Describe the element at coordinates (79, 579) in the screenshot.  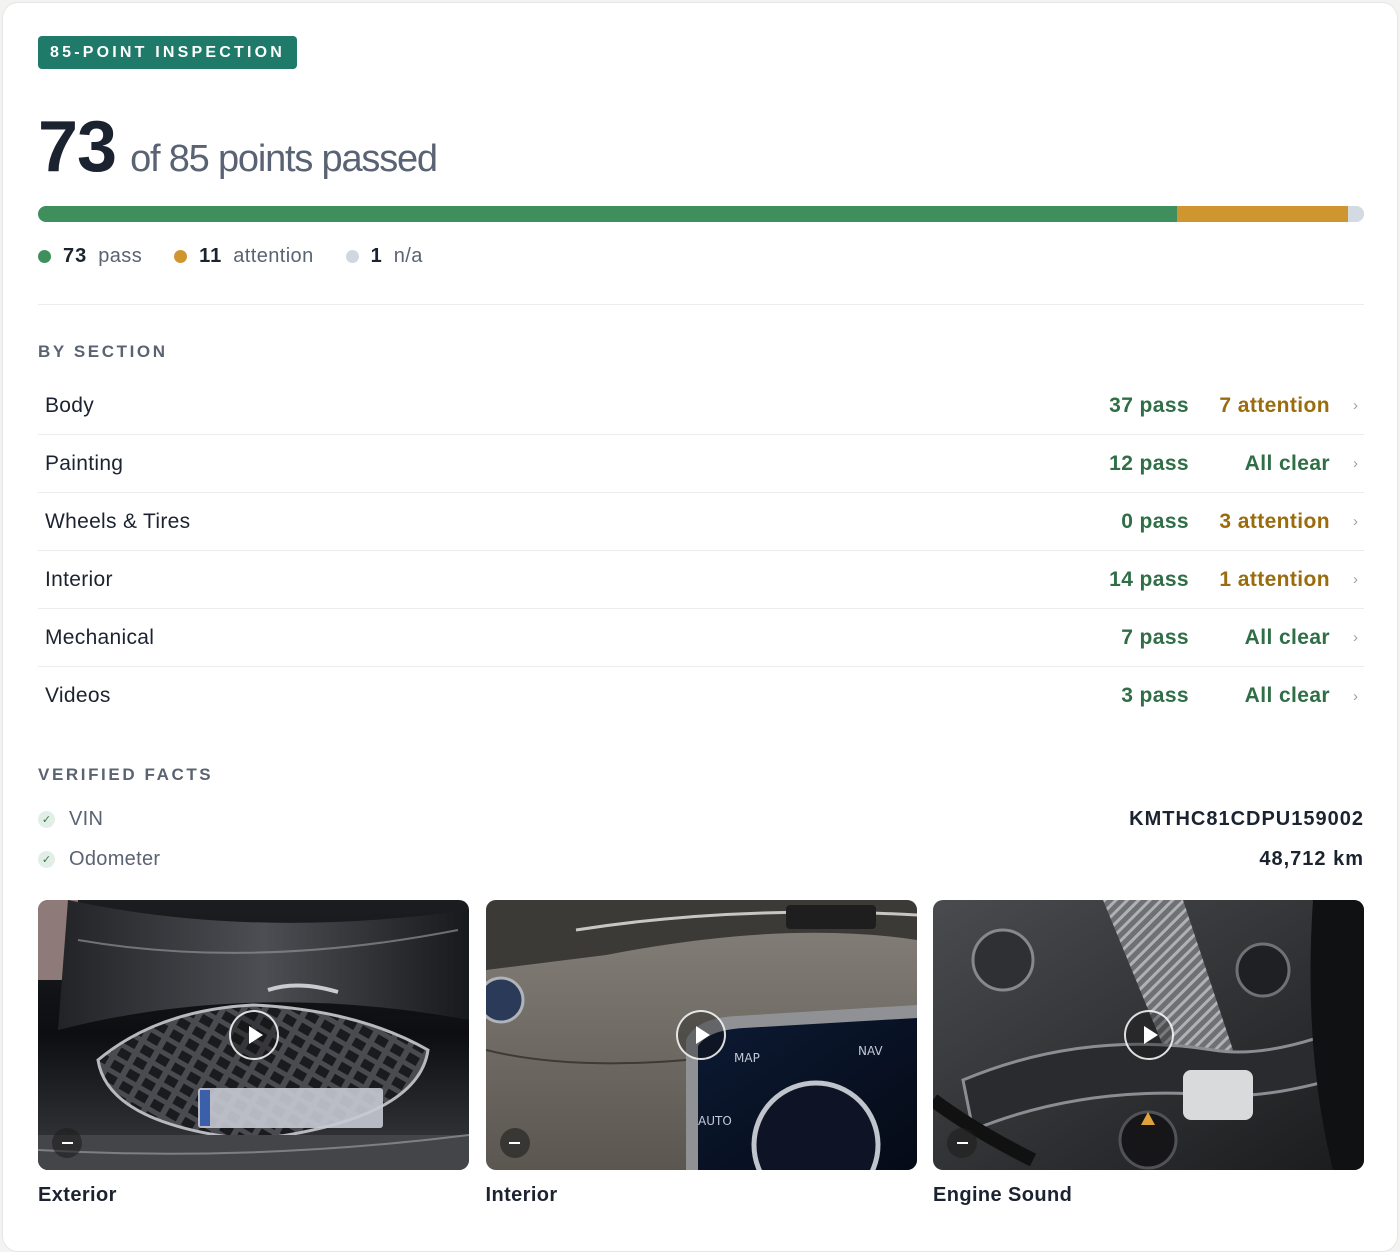
I see `section-name: Interior` at that location.